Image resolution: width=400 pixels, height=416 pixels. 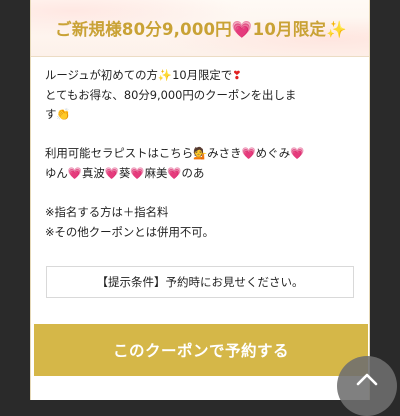 I want to click on therapist-line-2: ゆん💗真波💗葵💗麻美💗のあ, so click(x=204, y=174).